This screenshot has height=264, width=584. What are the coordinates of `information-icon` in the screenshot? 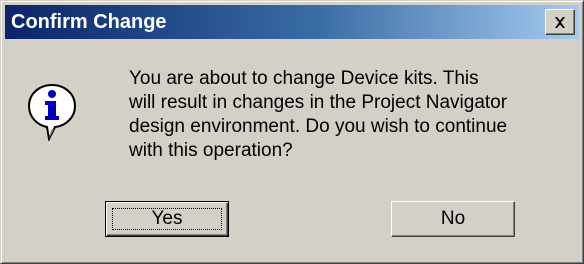 It's located at (52, 112).